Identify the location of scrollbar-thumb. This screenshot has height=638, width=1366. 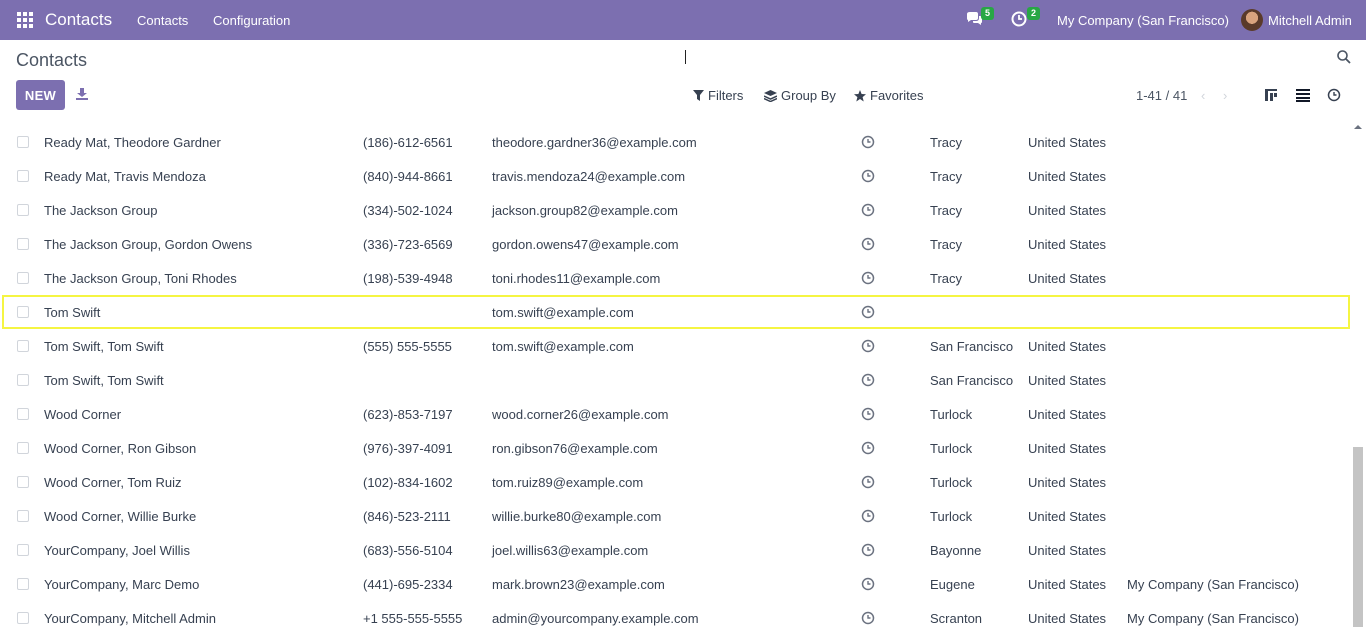
(1358, 537).